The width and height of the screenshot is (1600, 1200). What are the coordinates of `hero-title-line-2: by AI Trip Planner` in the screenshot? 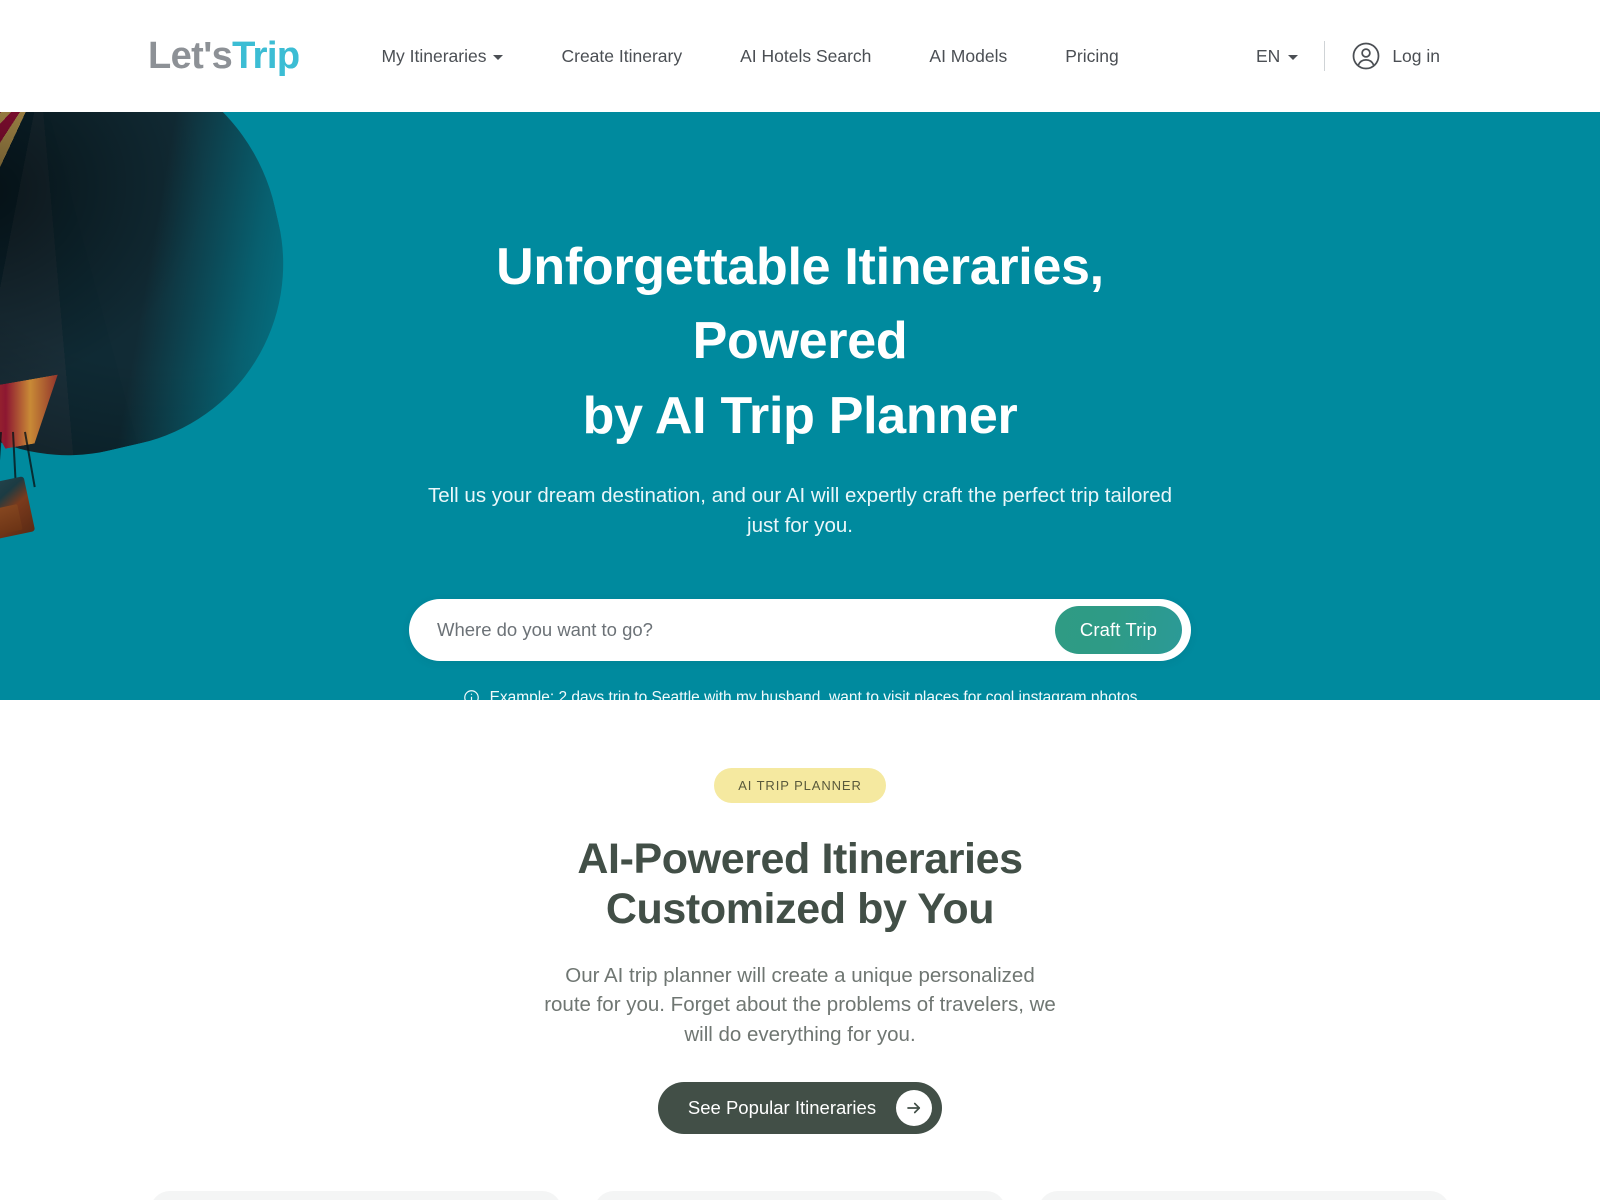 It's located at (800, 415).